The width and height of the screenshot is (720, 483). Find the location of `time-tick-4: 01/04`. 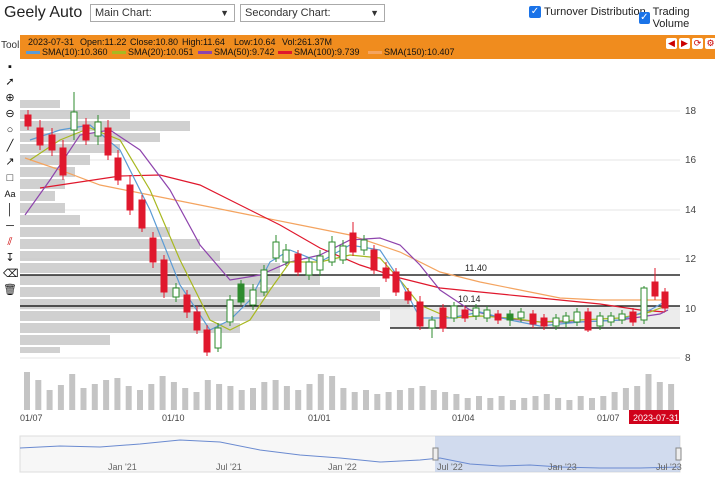

time-tick-4: 01/04 is located at coordinates (463, 418).